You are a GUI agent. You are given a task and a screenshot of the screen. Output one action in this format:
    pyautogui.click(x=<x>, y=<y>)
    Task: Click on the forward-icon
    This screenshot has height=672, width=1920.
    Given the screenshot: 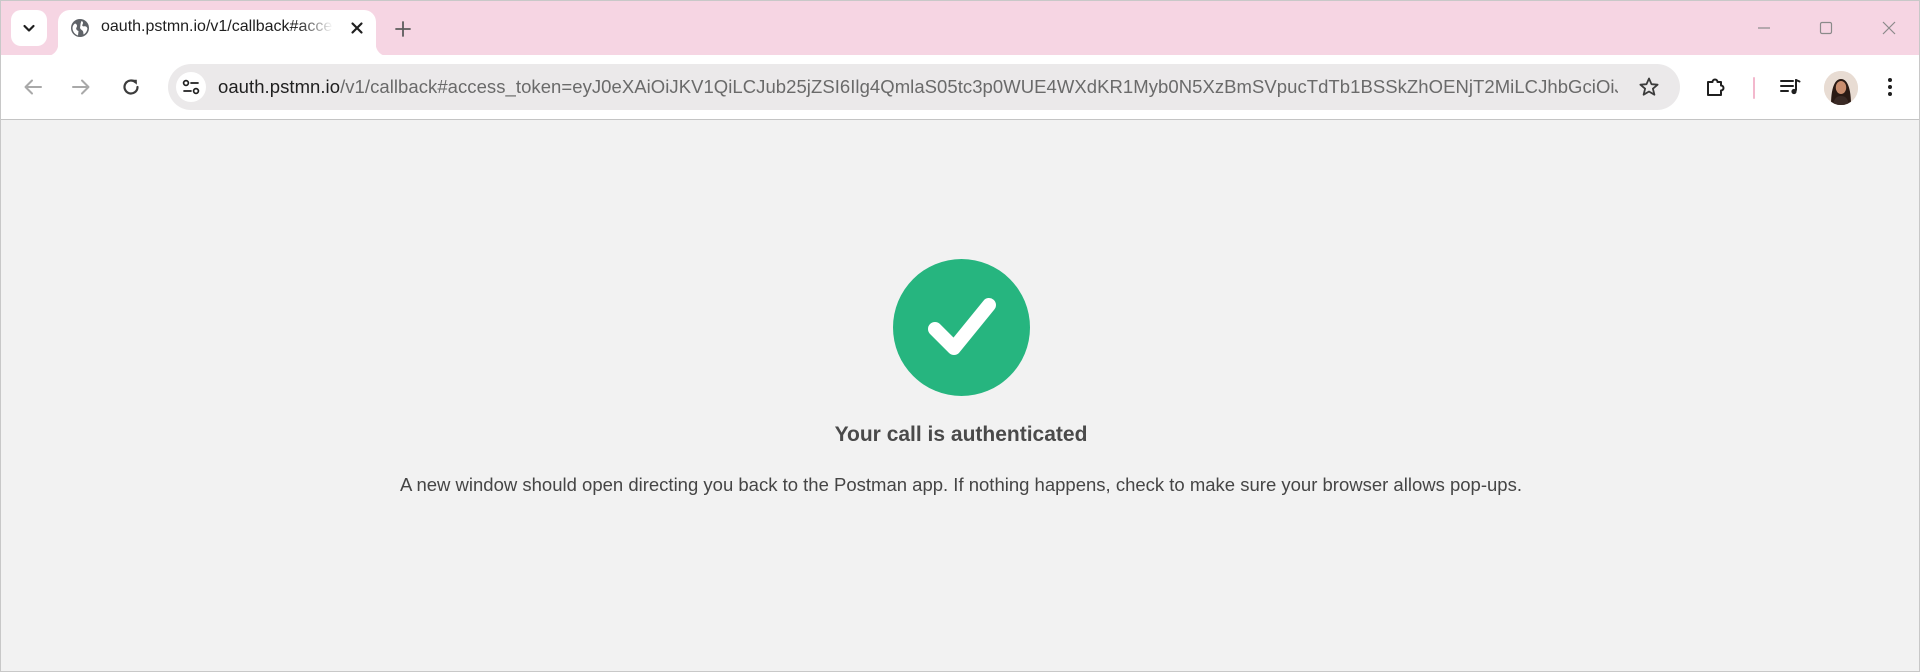 What is the action you would take?
    pyautogui.click(x=81, y=87)
    